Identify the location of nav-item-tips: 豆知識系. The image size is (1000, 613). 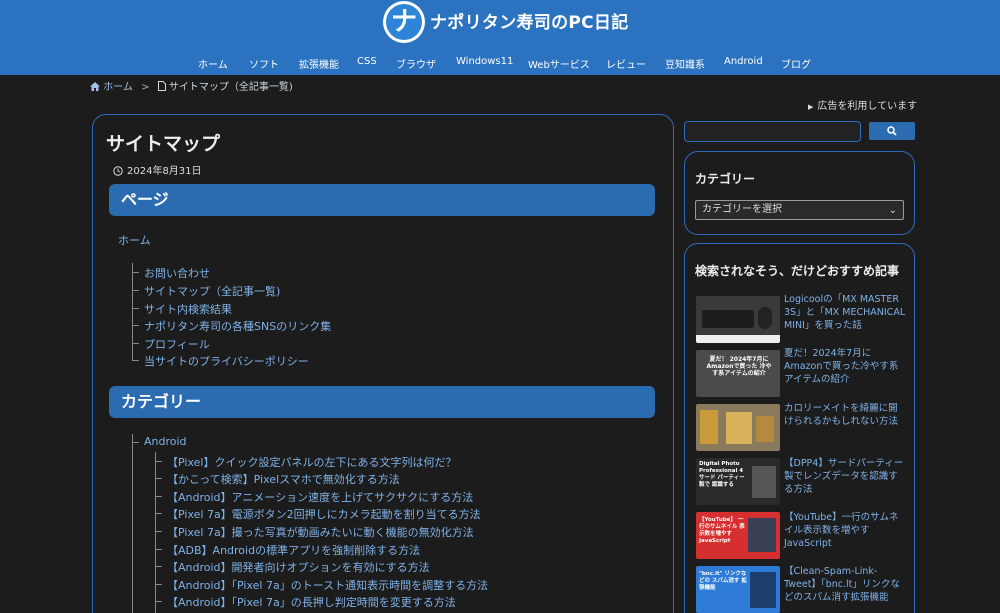
(685, 63).